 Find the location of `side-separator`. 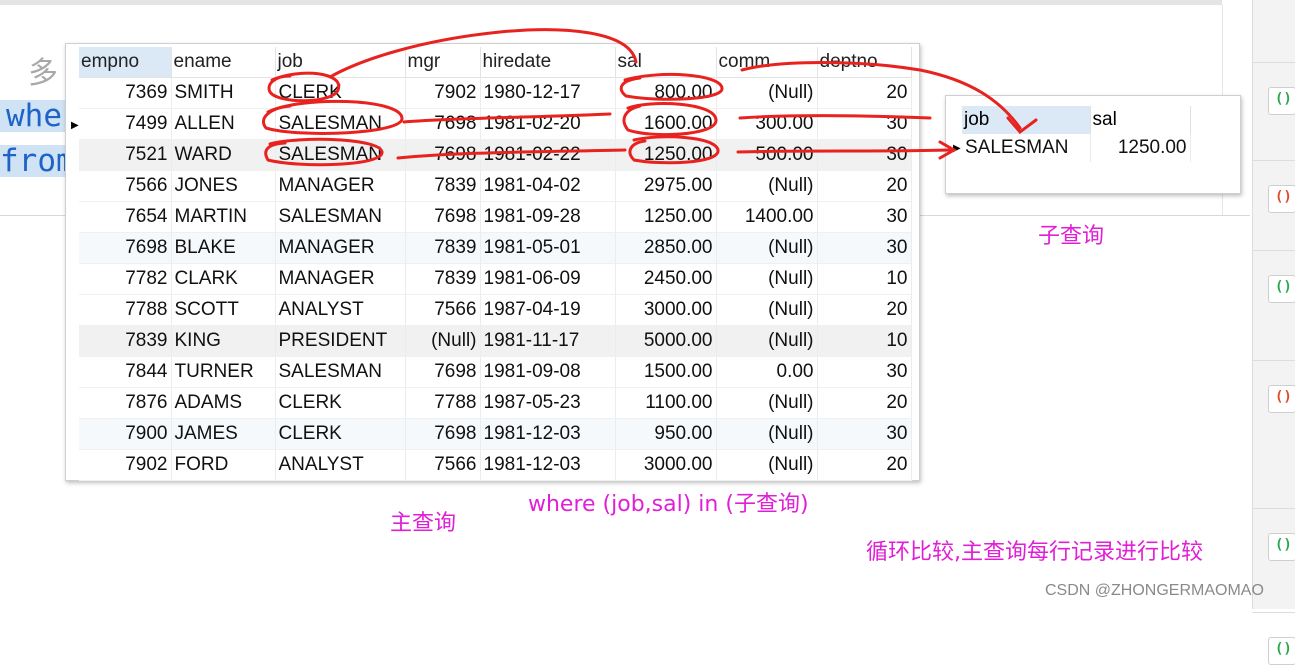

side-separator is located at coordinates (1273, 612).